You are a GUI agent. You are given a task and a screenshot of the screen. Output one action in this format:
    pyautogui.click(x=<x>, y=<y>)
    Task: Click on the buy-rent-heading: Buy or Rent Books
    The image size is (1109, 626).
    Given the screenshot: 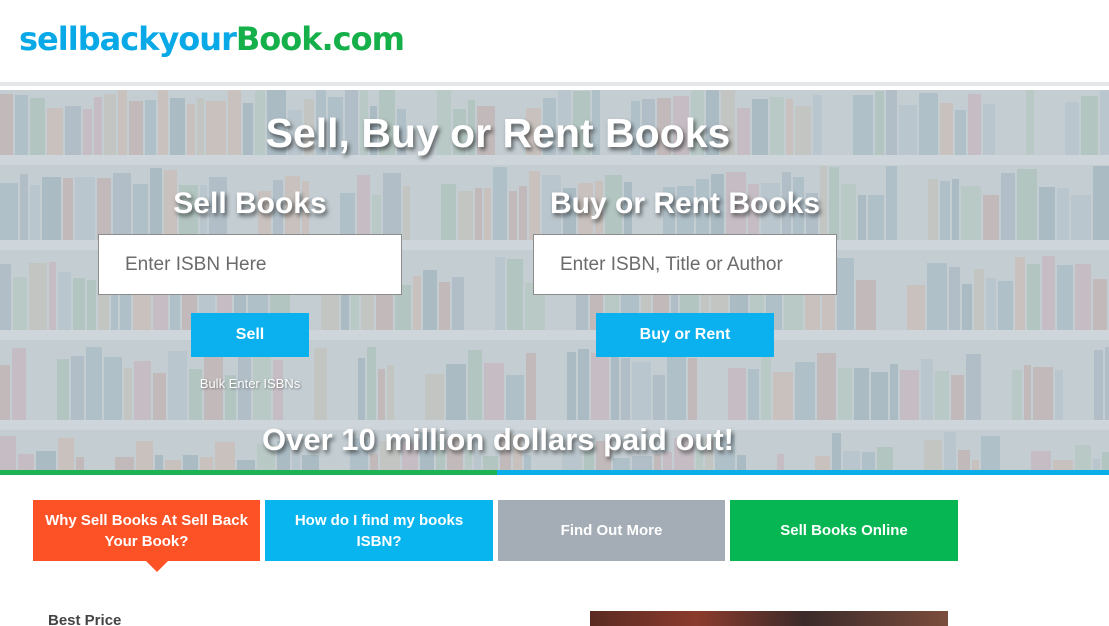 What is the action you would take?
    pyautogui.click(x=685, y=203)
    